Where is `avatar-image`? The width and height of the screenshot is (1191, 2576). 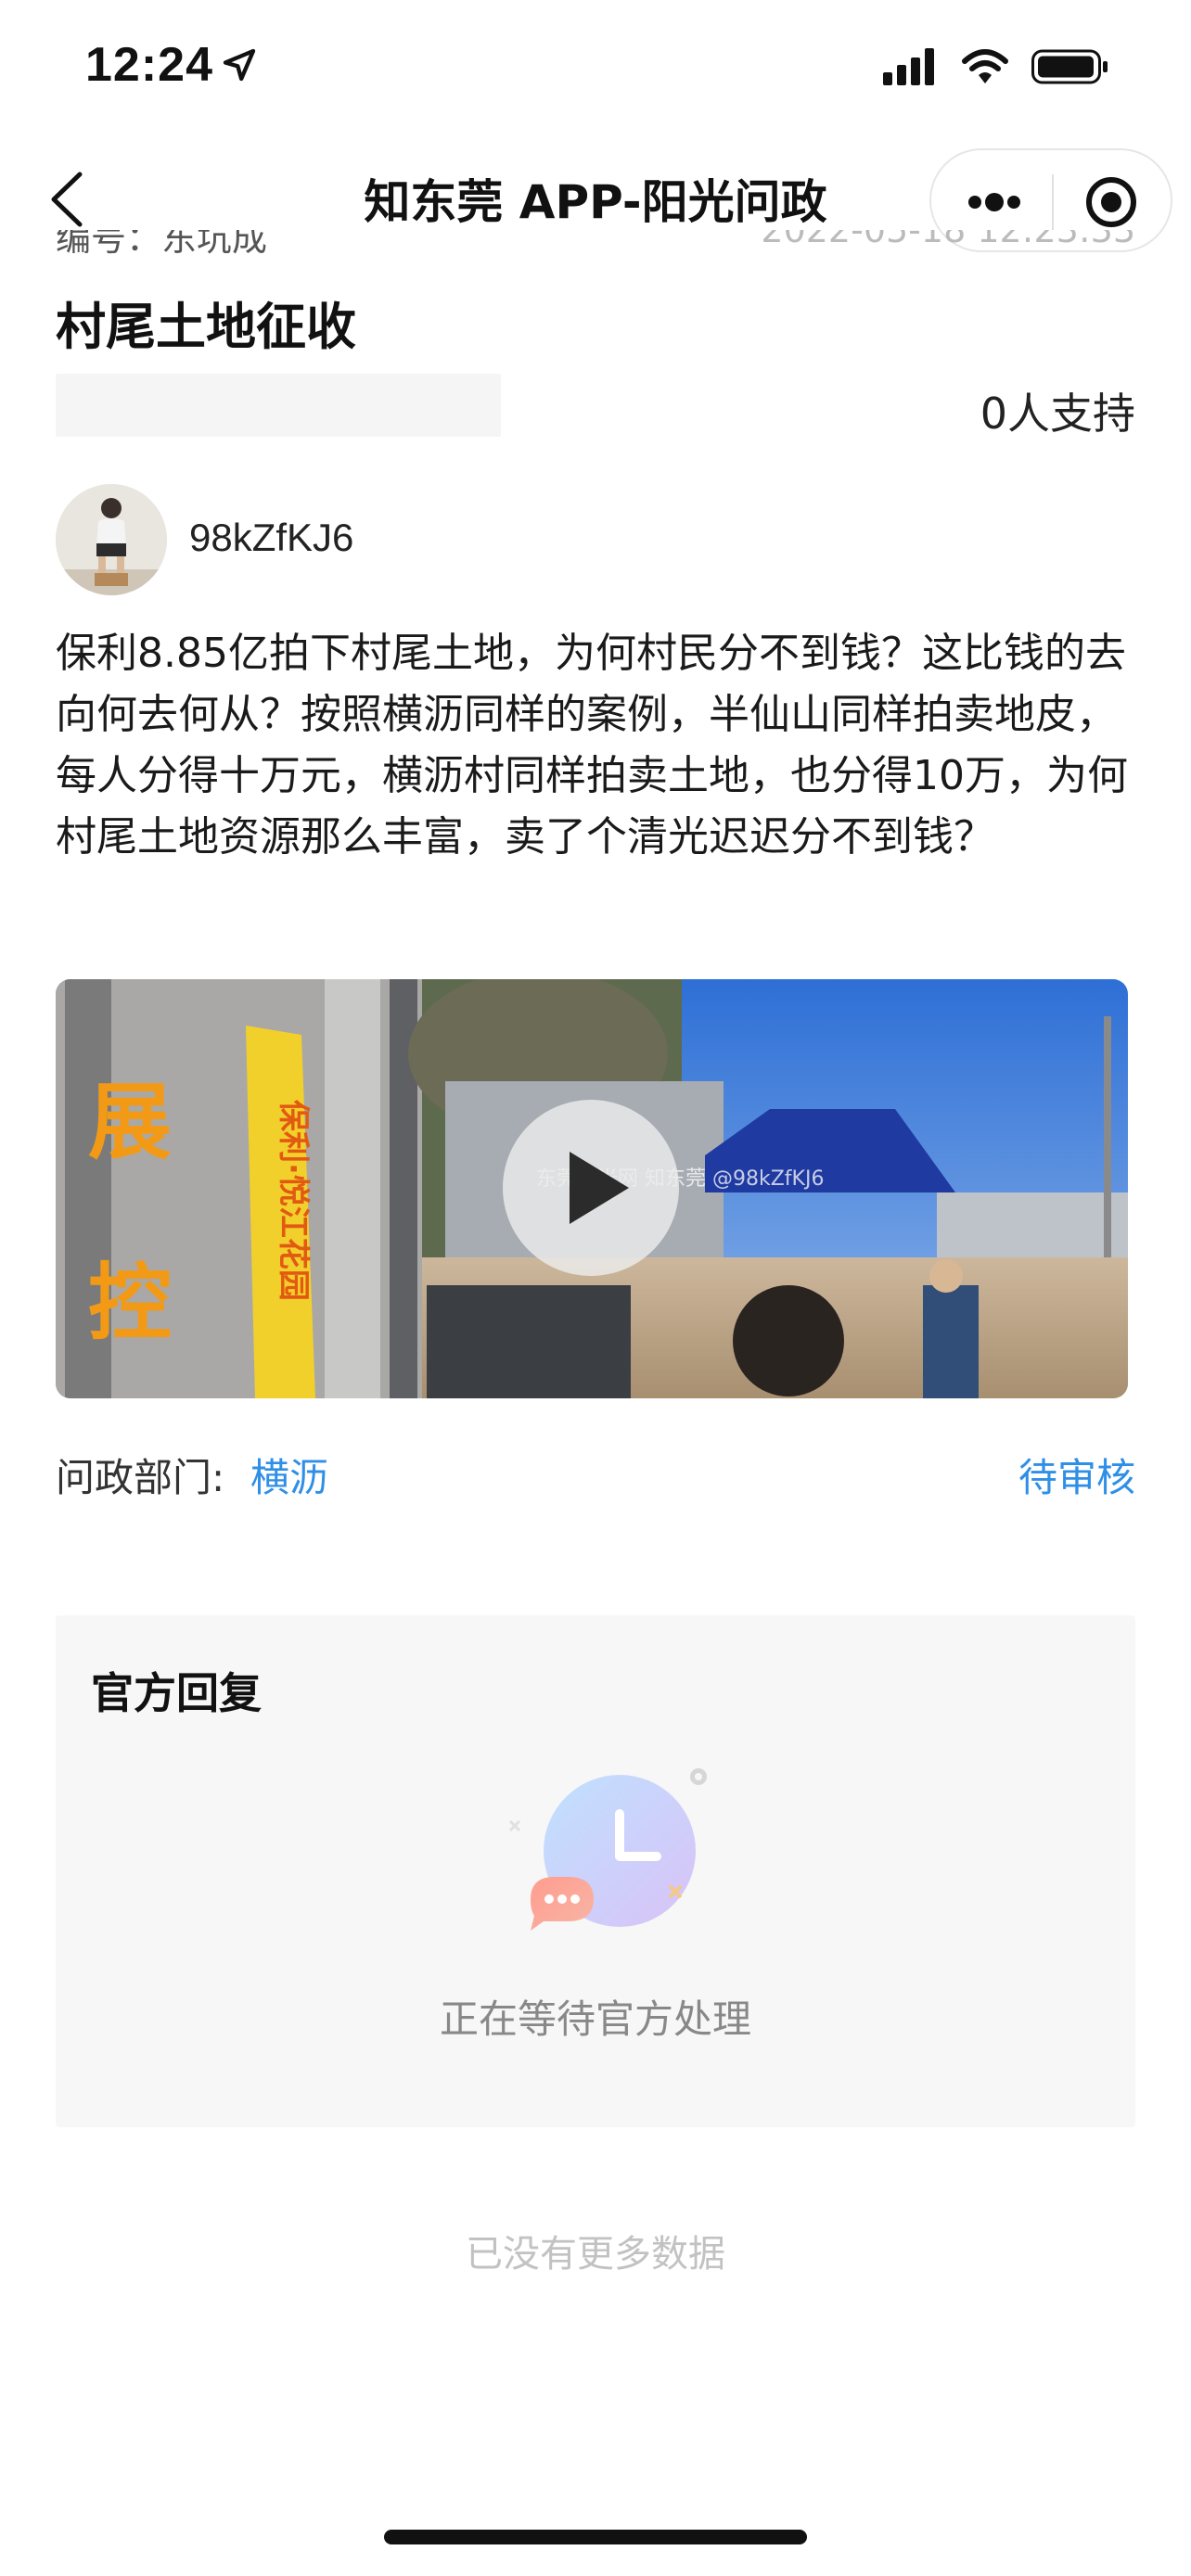
avatar-image is located at coordinates (111, 539).